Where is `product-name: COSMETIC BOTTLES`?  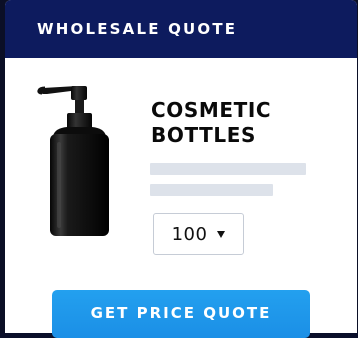 product-name: COSMETIC BOTTLES is located at coordinates (246, 123).